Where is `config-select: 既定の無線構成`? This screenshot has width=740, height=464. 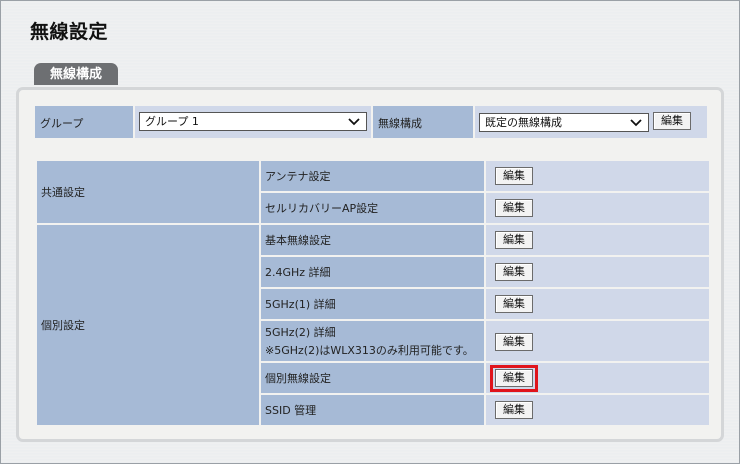 config-select: 既定の無線構成 is located at coordinates (564, 122).